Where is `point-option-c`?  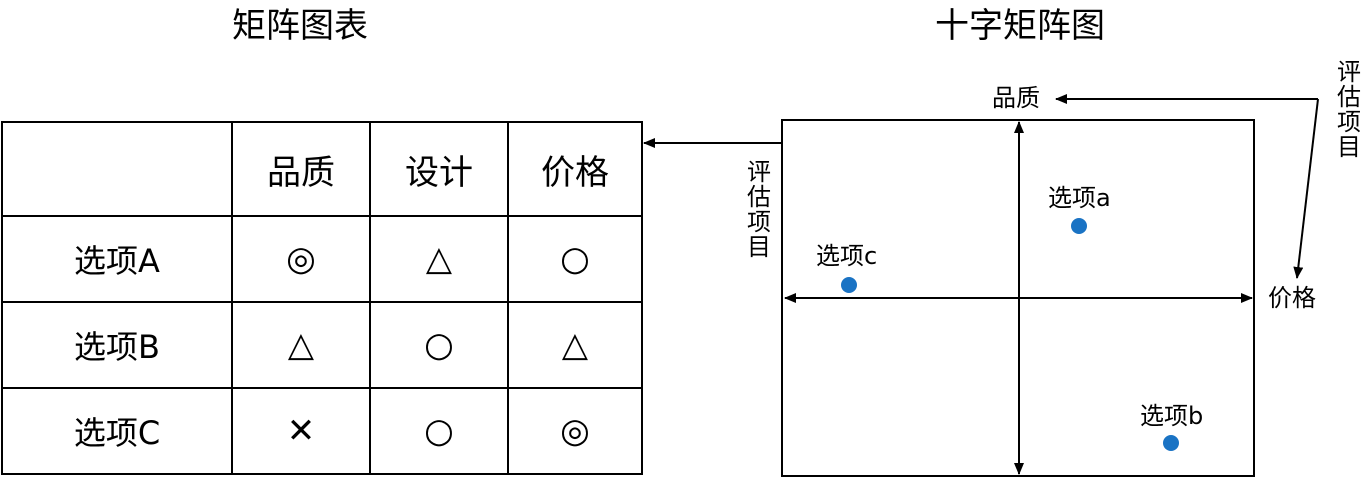 point-option-c is located at coordinates (849, 285).